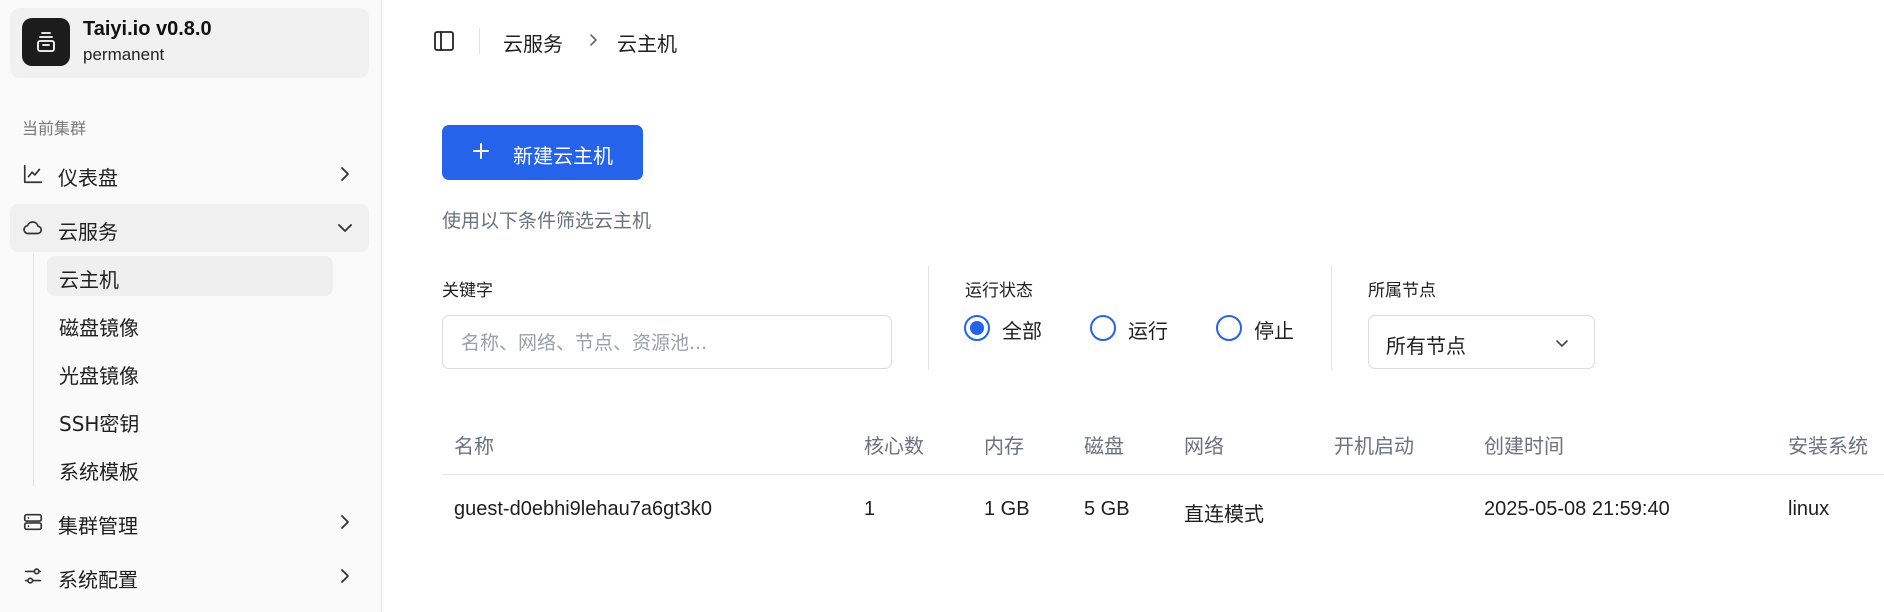  What do you see at coordinates (190, 420) in the screenshot?
I see `sidebar-subitem-ssh-keys: SSH密钥` at bounding box center [190, 420].